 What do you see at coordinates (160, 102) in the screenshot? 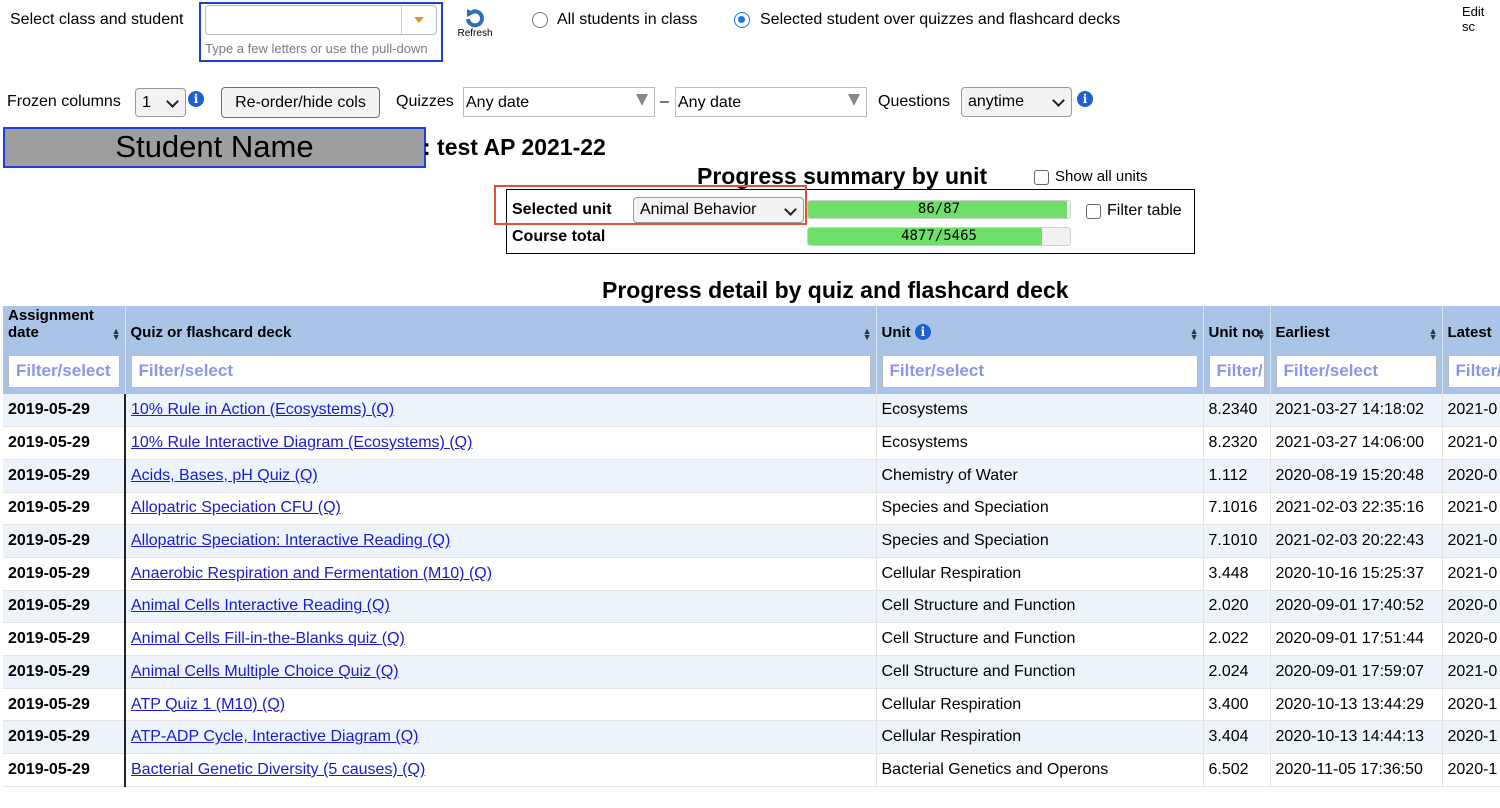
I see `frozen-columns-select: 1` at bounding box center [160, 102].